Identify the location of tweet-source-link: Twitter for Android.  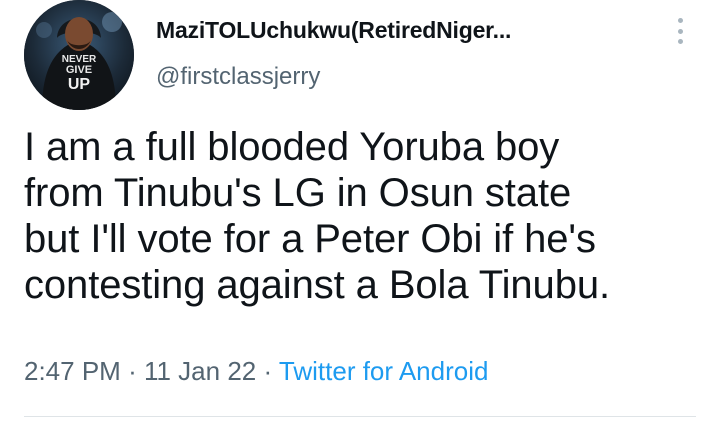
(384, 371).